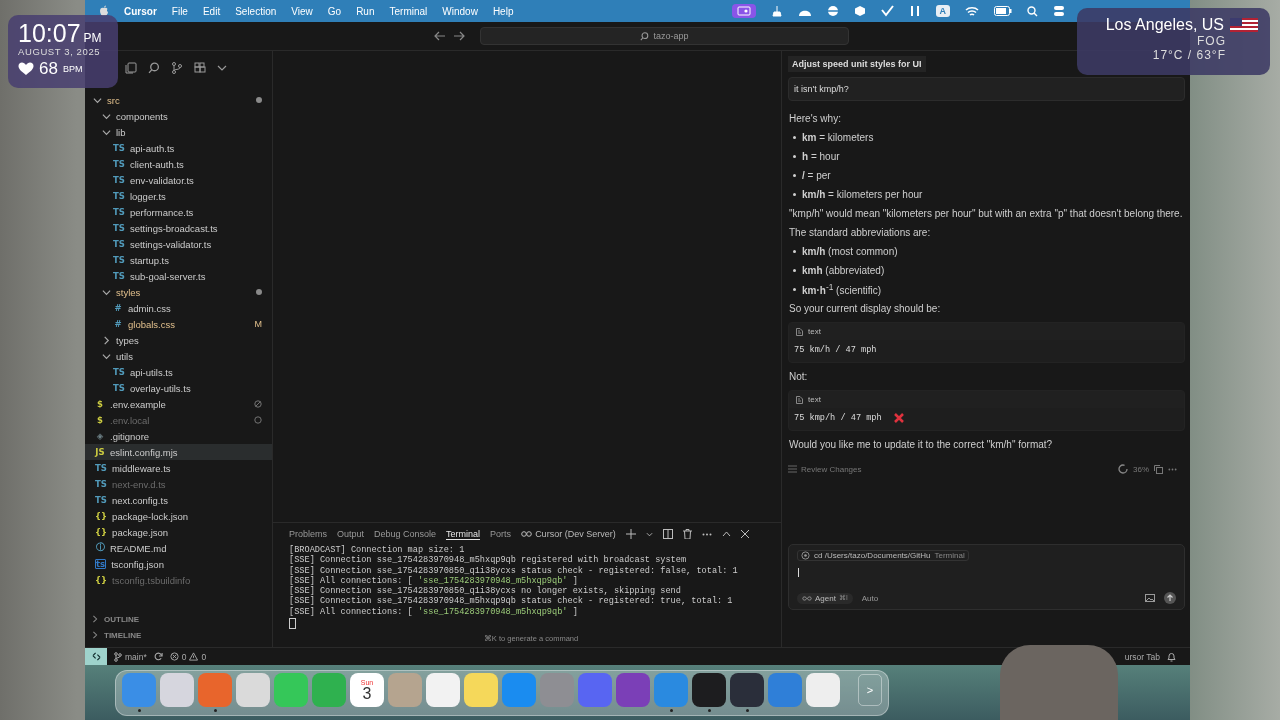 The height and width of the screenshot is (720, 1280). I want to click on file-row: $ .env.local, so click(178, 420).